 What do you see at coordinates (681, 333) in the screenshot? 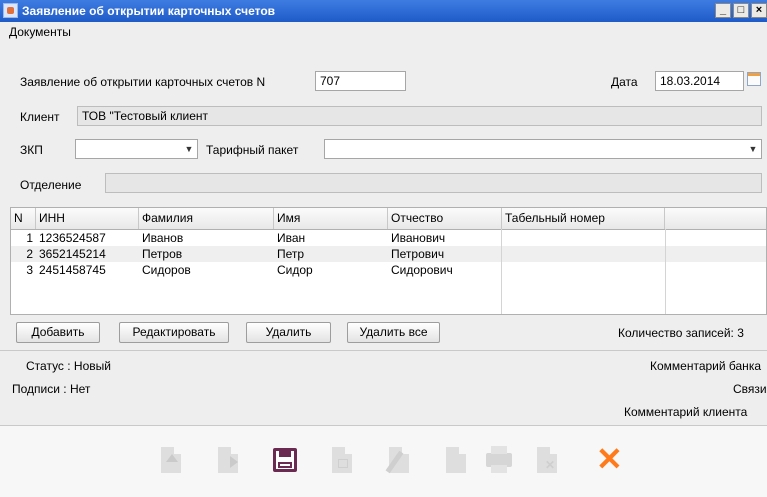
I see `records-count: Количество записей: 3` at bounding box center [681, 333].